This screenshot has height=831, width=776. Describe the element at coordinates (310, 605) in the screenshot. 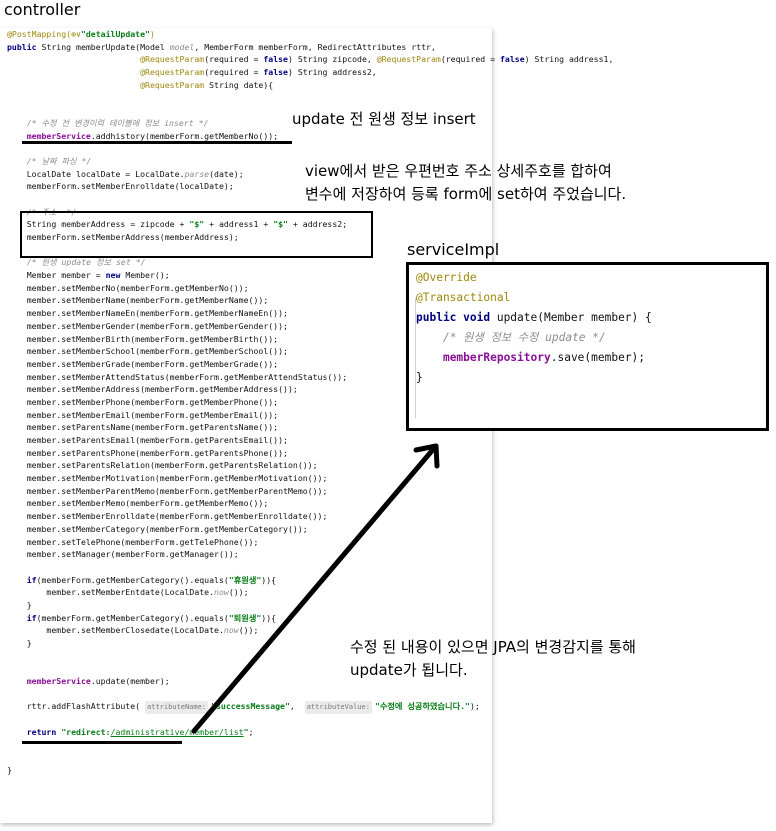

I see `code-line: }` at that location.